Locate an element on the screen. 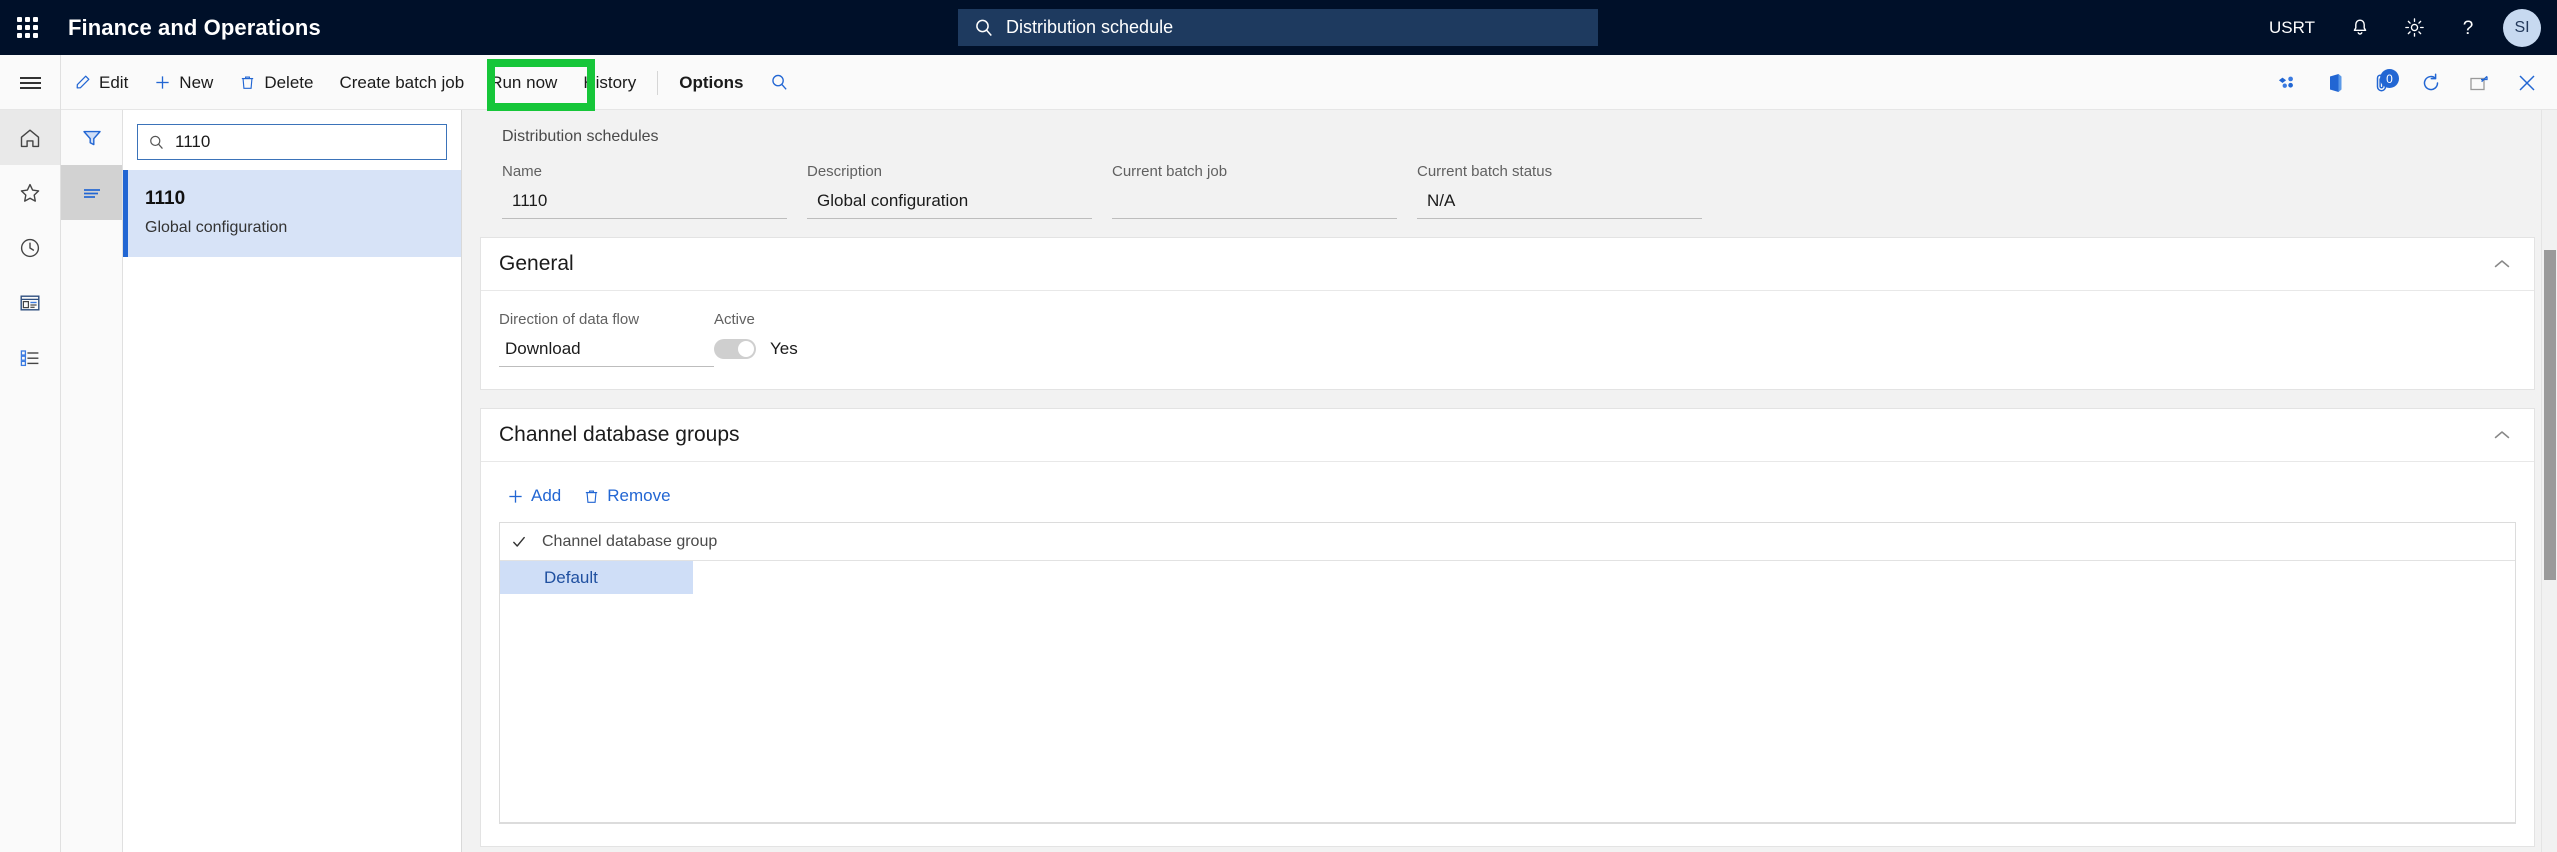  office-apps-button is located at coordinates (2335, 82).